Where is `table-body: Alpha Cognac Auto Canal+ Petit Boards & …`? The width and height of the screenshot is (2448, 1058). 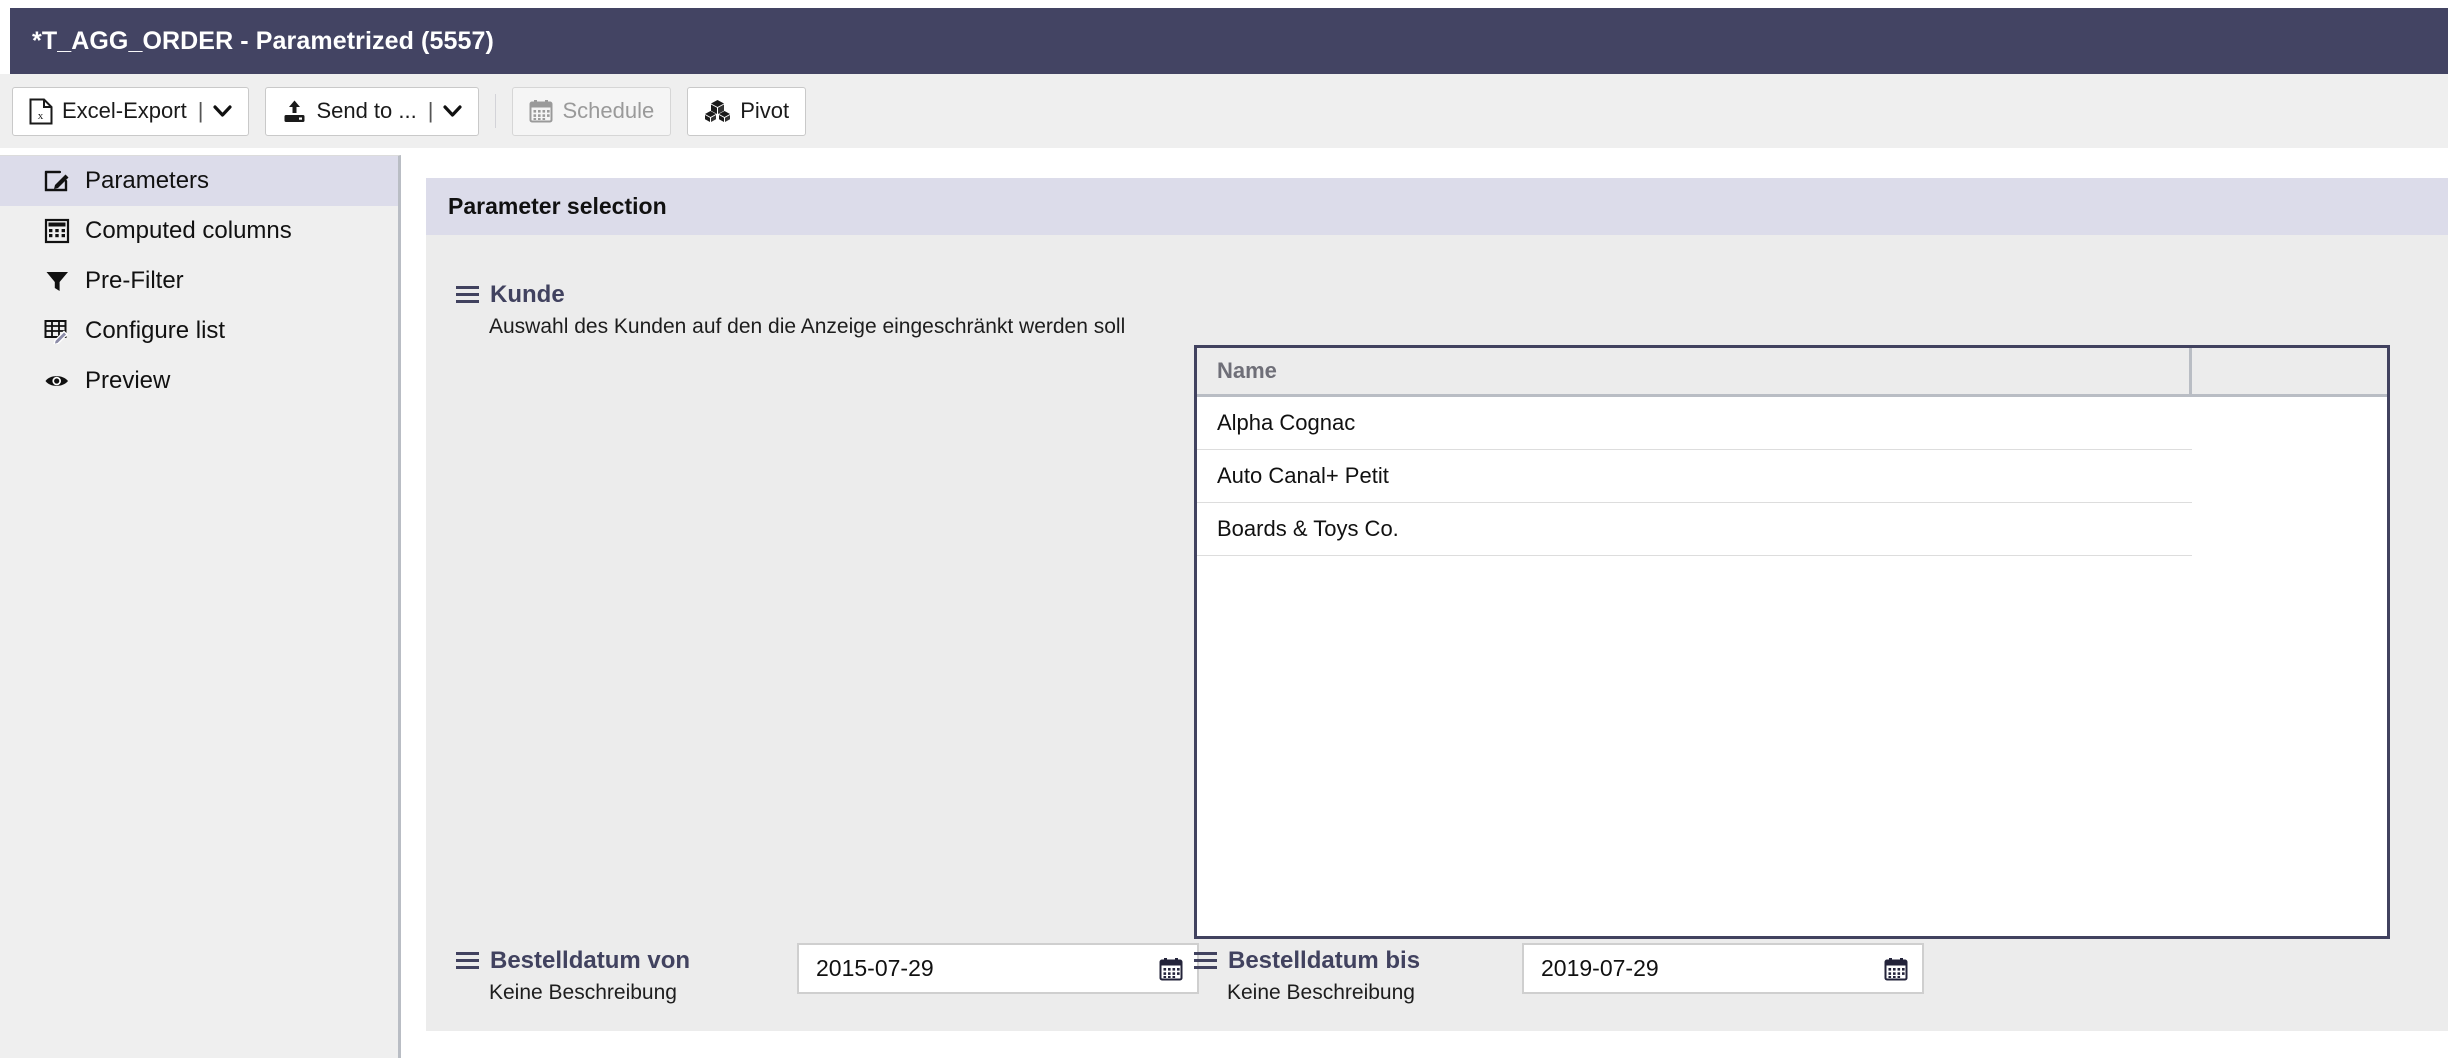 table-body: Alpha Cognac Auto Canal+ Petit Boards & … is located at coordinates (1792, 476).